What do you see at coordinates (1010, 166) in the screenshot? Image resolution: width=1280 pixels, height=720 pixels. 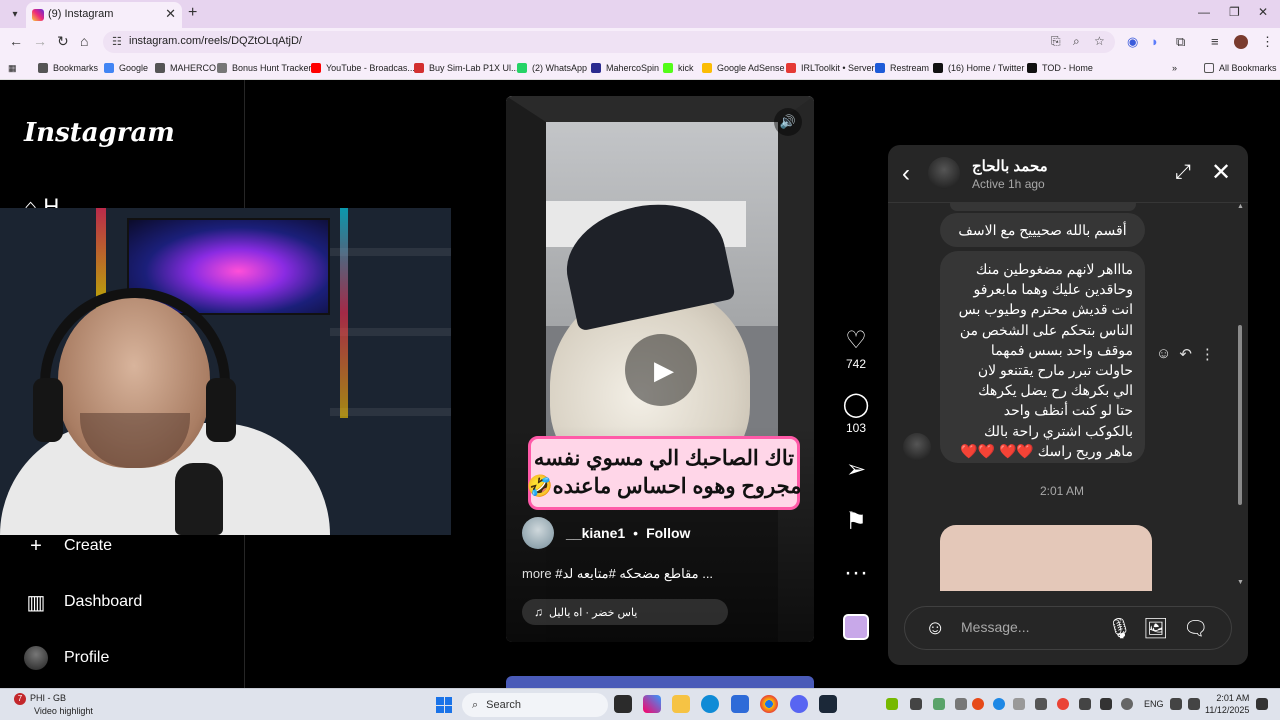 I see `chat-contact-name: محمد بالحاج` at bounding box center [1010, 166].